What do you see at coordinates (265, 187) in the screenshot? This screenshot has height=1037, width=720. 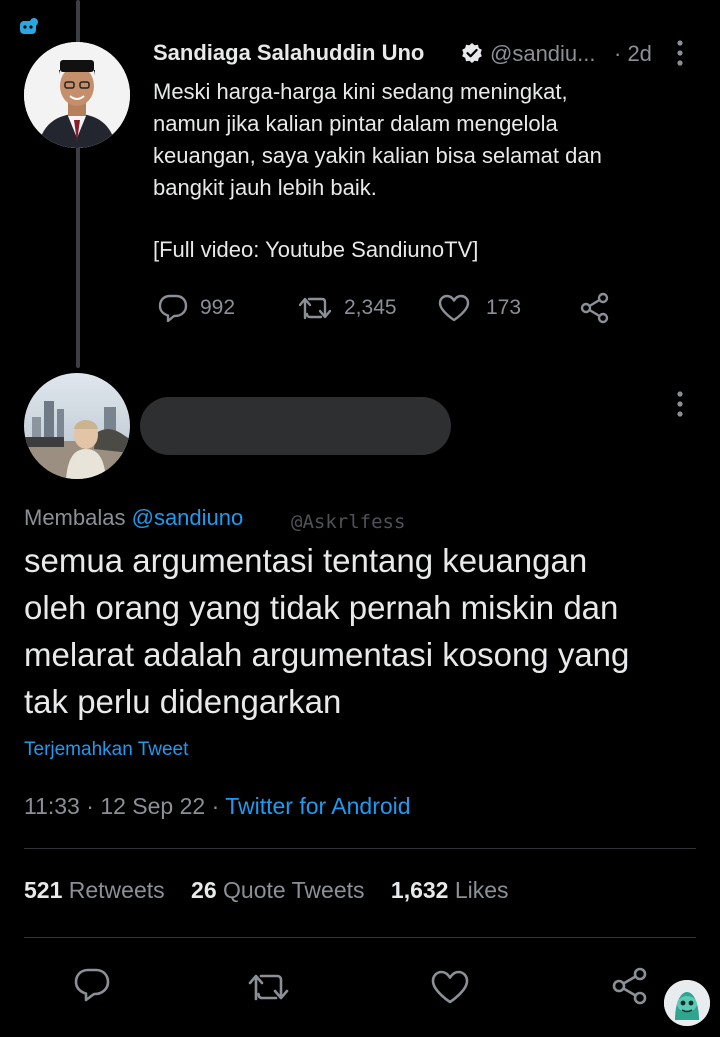 I see `parent-text-line: bangkit jauh lebih baik.` at bounding box center [265, 187].